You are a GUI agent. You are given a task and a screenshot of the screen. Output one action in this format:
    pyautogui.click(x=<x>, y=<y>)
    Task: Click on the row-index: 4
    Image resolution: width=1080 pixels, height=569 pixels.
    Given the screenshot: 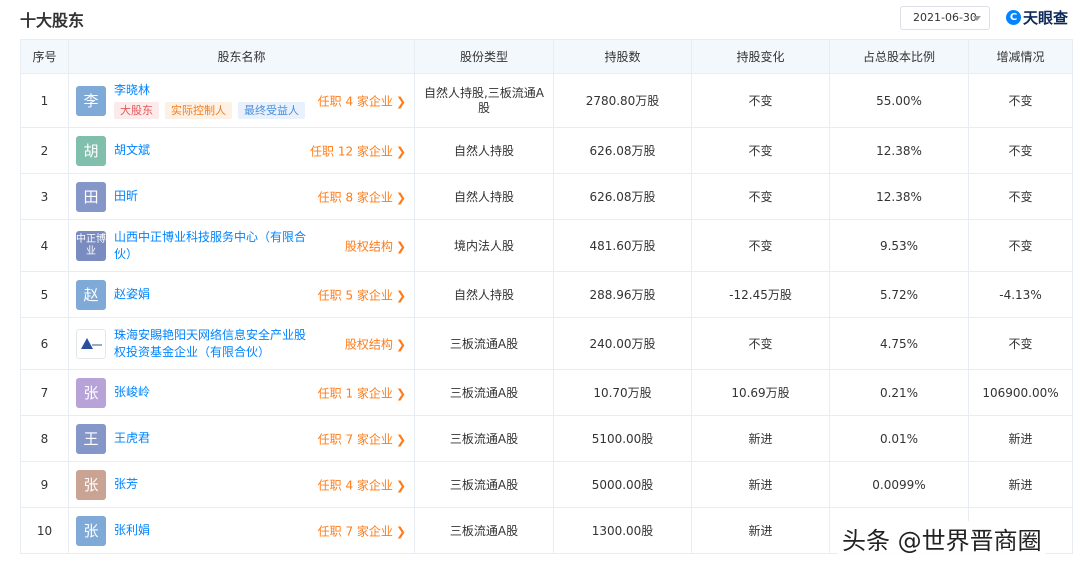 What is the action you would take?
    pyautogui.click(x=44, y=245)
    